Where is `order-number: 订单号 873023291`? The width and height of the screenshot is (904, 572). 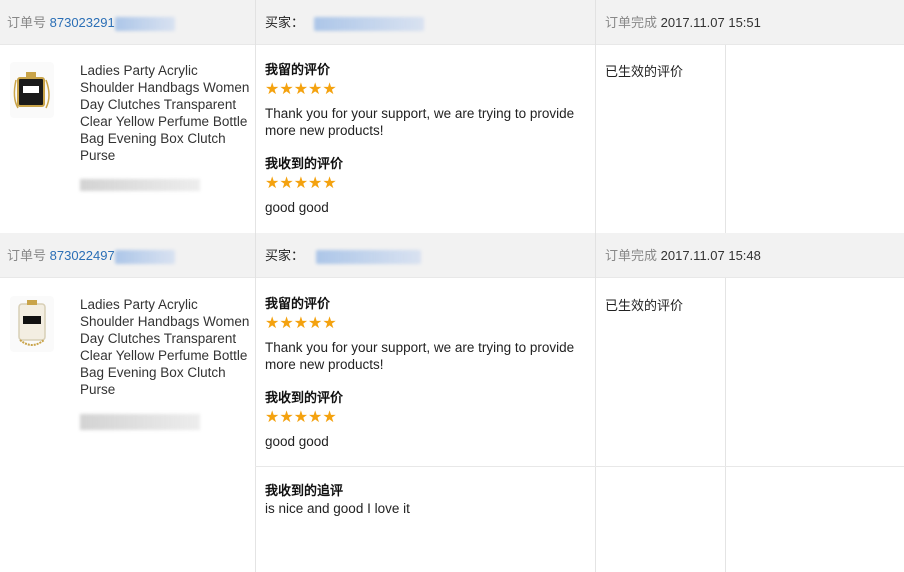
order-number: 订单号 873023291 is located at coordinates (91, 22).